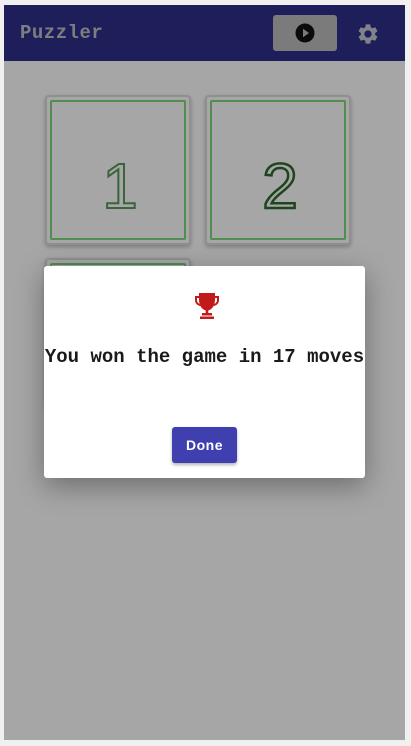 The height and width of the screenshot is (746, 411). I want to click on win-message: You won the game in 17 moves, so click(204, 357).